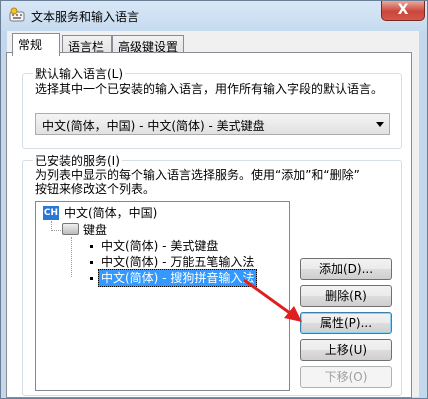 The image size is (428, 399). What do you see at coordinates (178, 278) in the screenshot?
I see `tree-item-sogou-pinyin: 中文(简体) - 搜狗拼音输入法` at bounding box center [178, 278].